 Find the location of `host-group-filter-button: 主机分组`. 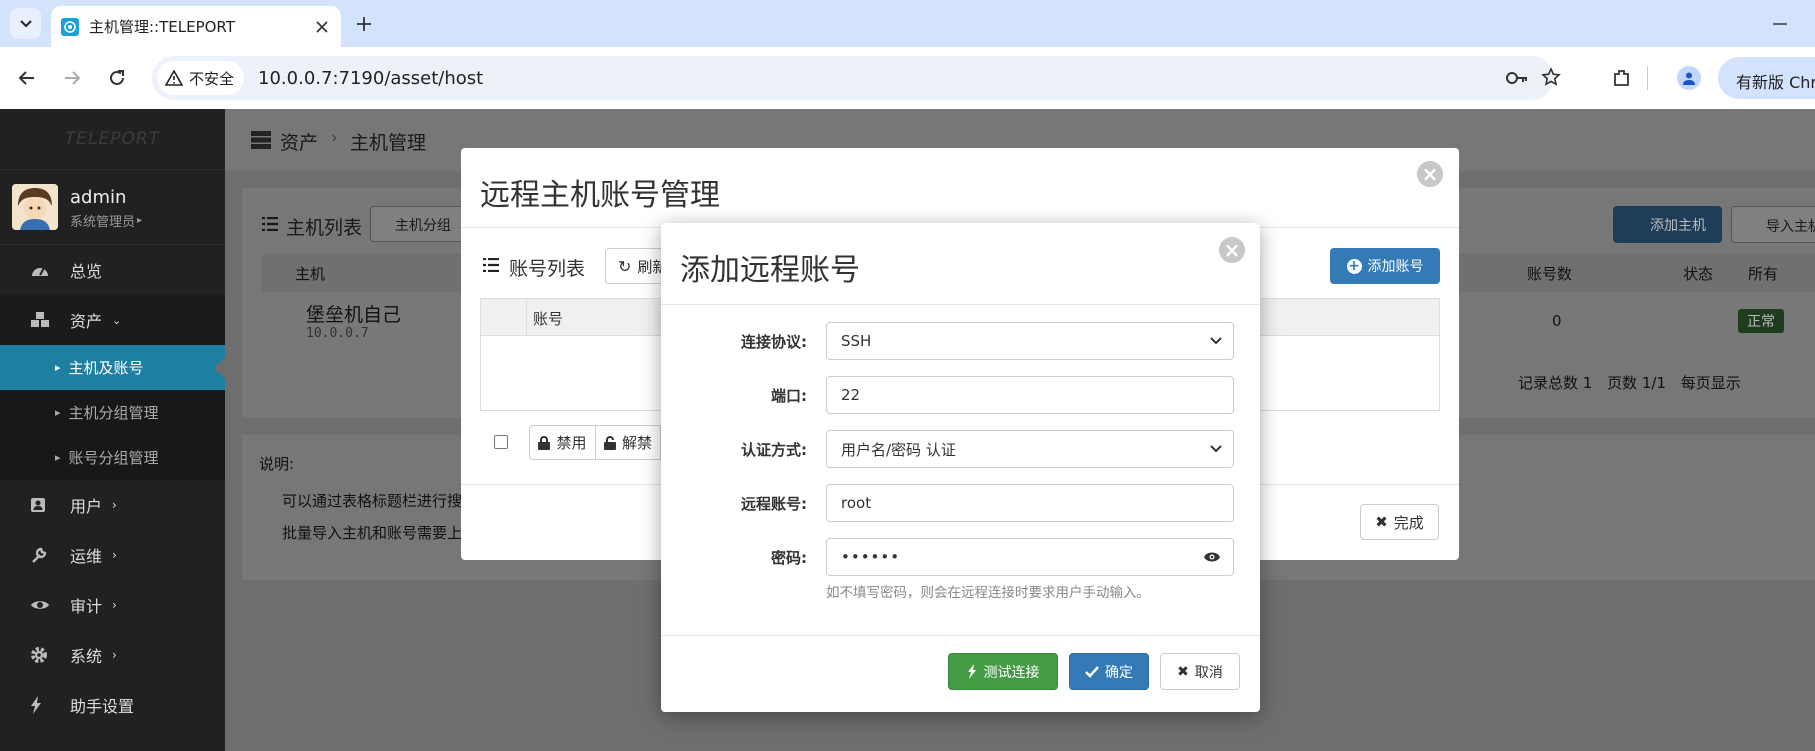

host-group-filter-button: 主机分组 is located at coordinates (420, 224).